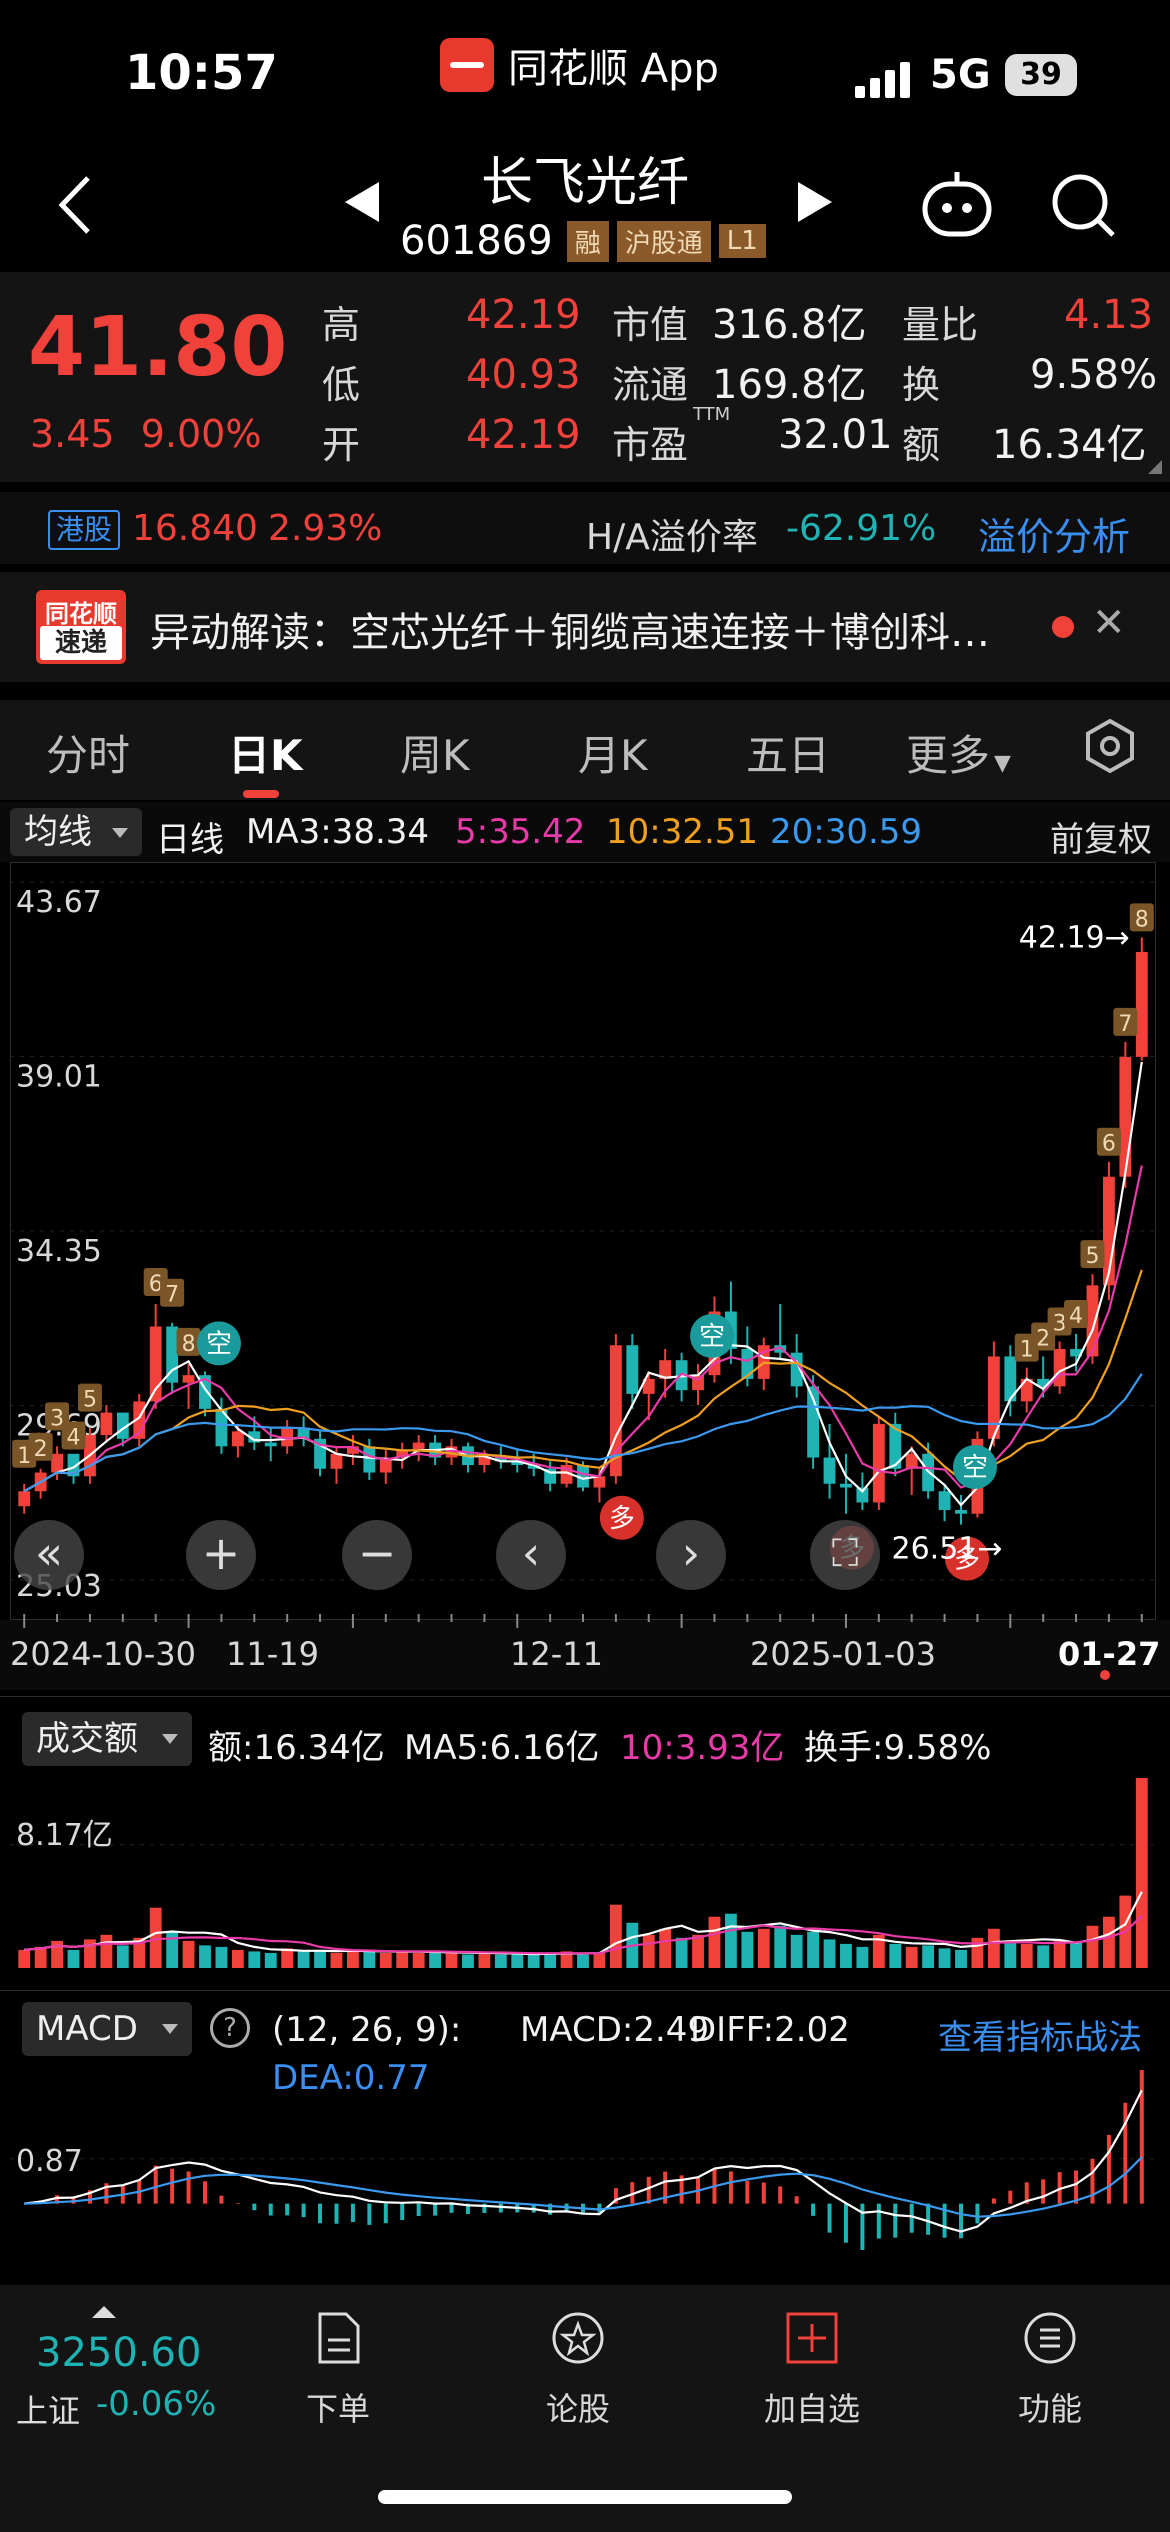  What do you see at coordinates (272, 1654) in the screenshot?
I see `date-label-1: 11-19` at bounding box center [272, 1654].